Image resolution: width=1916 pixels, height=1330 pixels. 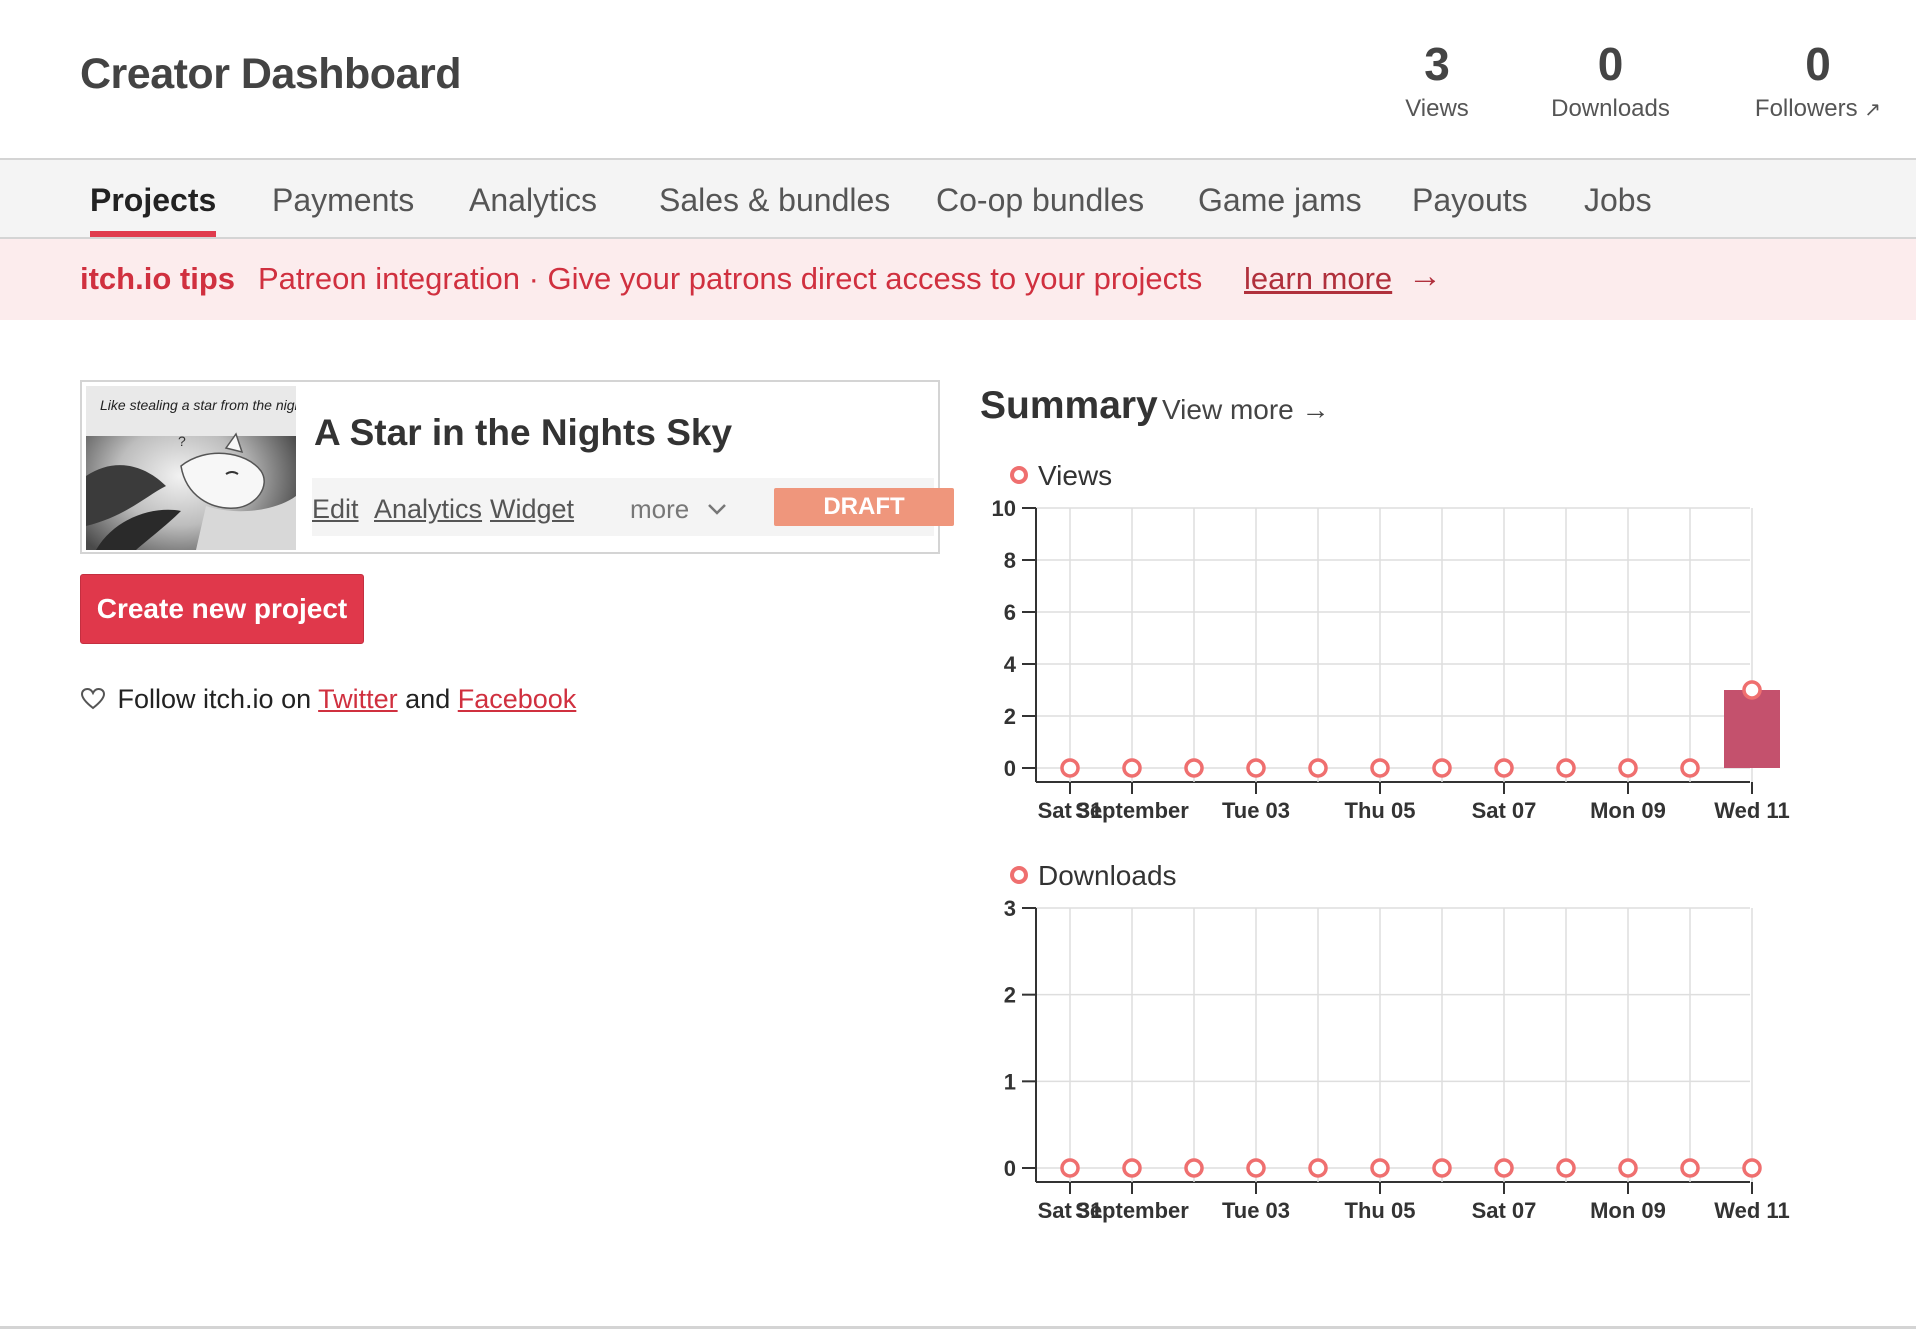 I want to click on tab-game-jams: Game jams, so click(x=1280, y=198).